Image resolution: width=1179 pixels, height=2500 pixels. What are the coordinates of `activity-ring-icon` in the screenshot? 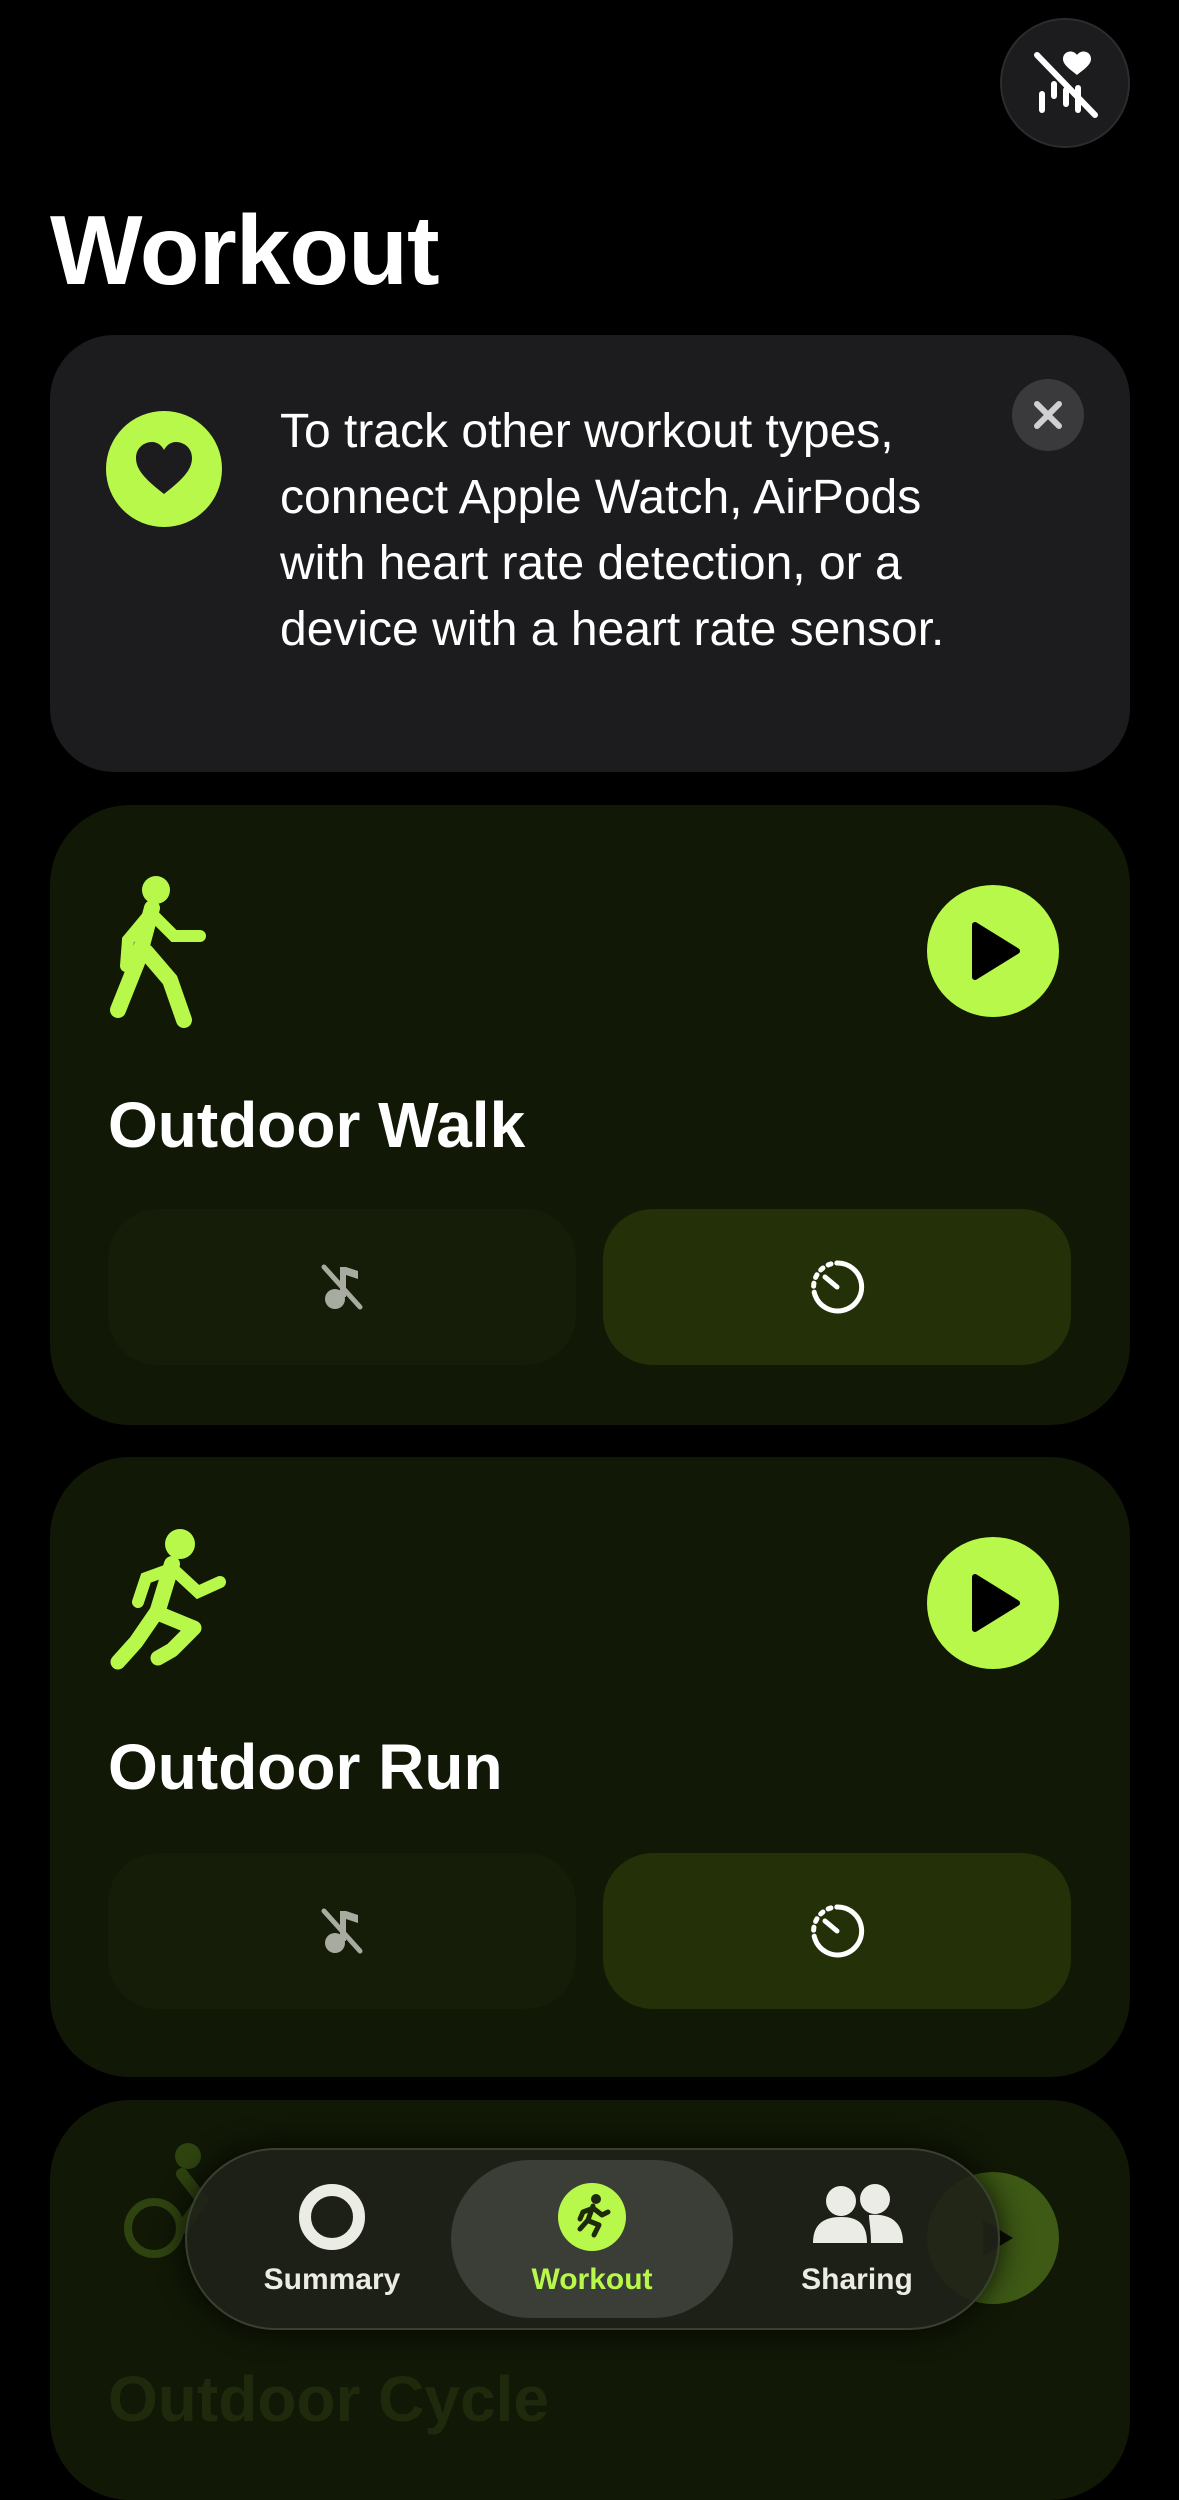 It's located at (332, 2217).